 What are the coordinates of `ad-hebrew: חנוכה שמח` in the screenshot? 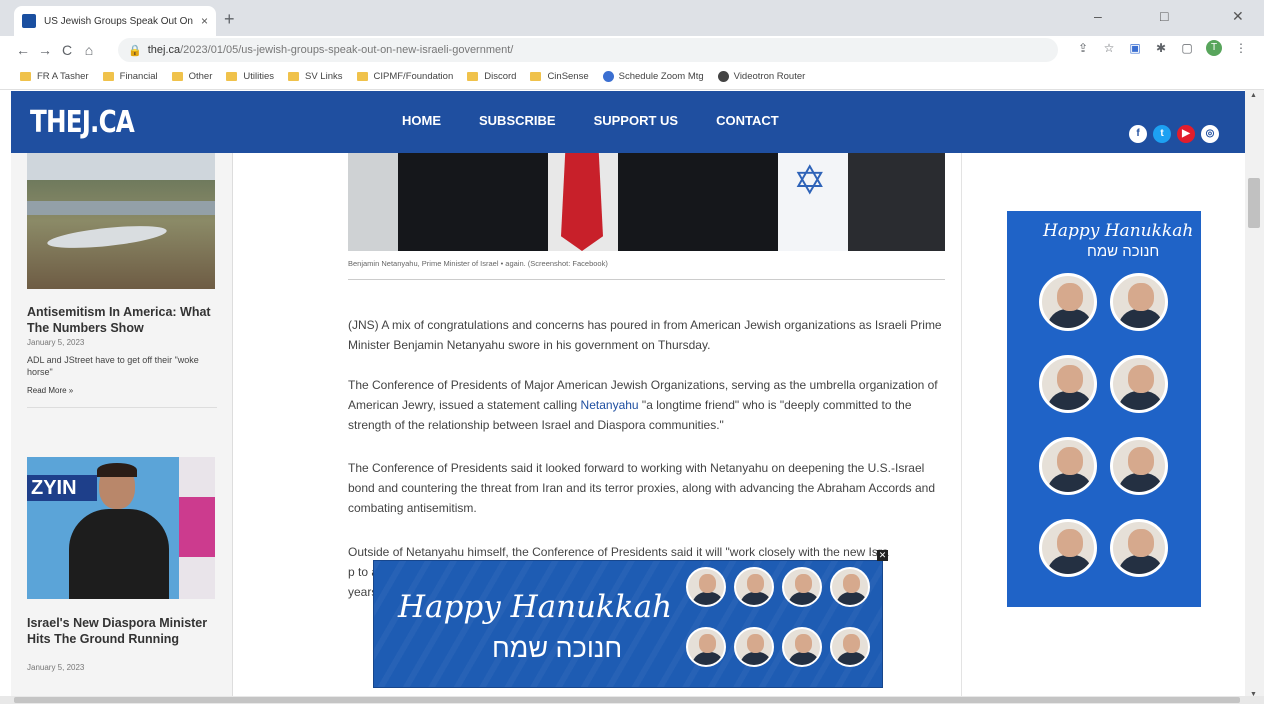 It's located at (1123, 251).